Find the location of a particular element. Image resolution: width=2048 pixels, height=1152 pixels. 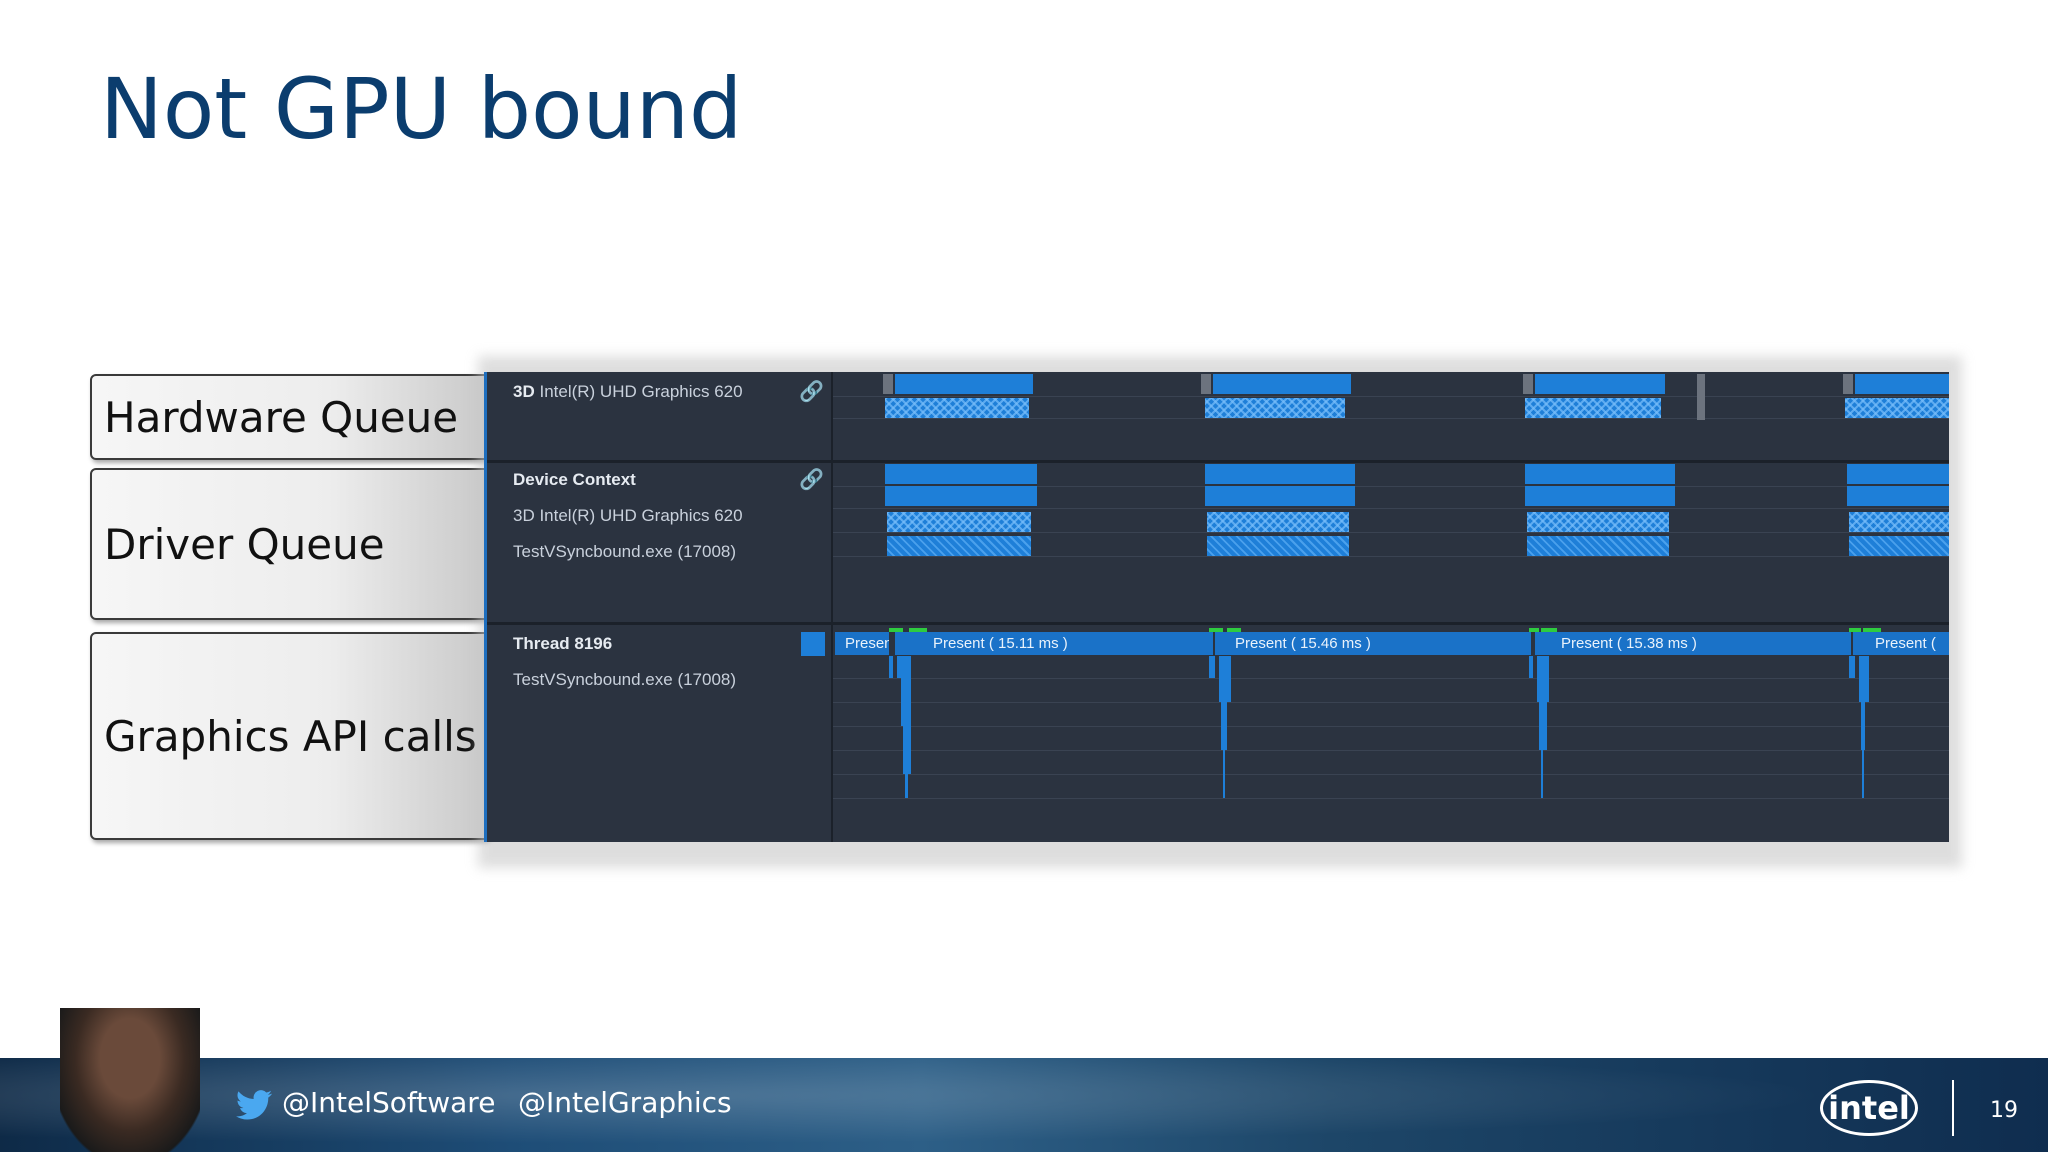

footer-divider is located at coordinates (1953, 1108).